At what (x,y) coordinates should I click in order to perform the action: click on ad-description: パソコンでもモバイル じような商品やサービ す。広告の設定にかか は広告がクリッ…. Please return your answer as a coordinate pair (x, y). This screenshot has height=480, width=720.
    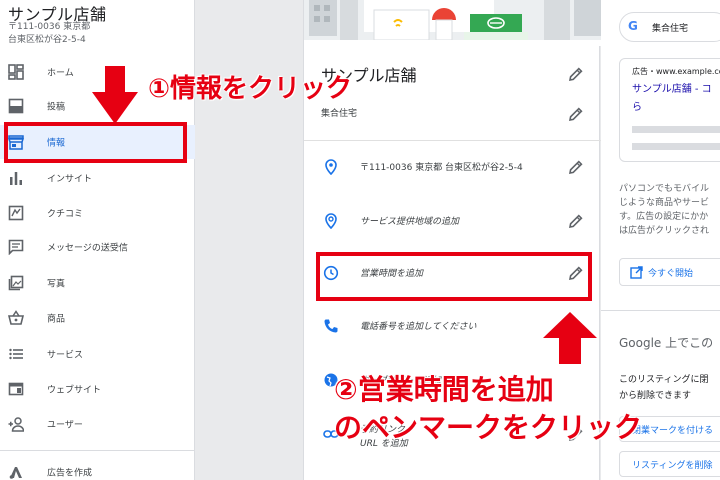
    Looking at the image, I should click on (669, 210).